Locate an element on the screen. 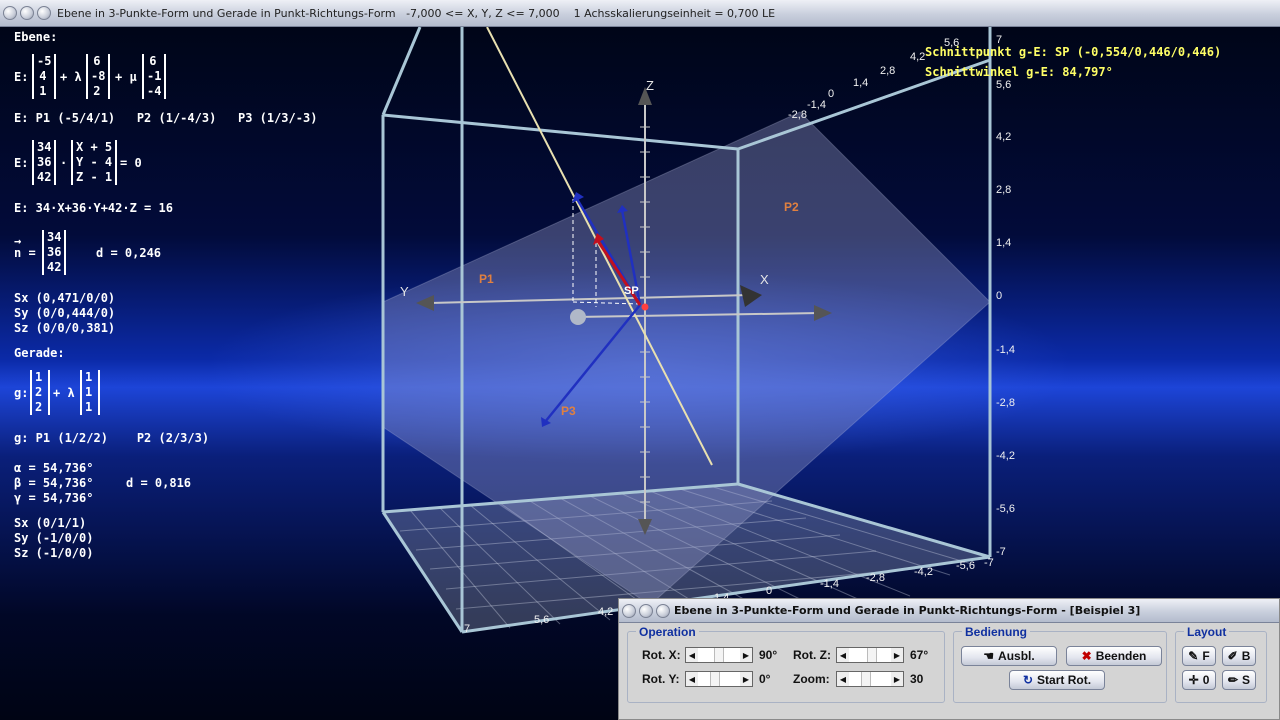 The image size is (1280, 720). plane-distance: d = 0,246 is located at coordinates (129, 253).